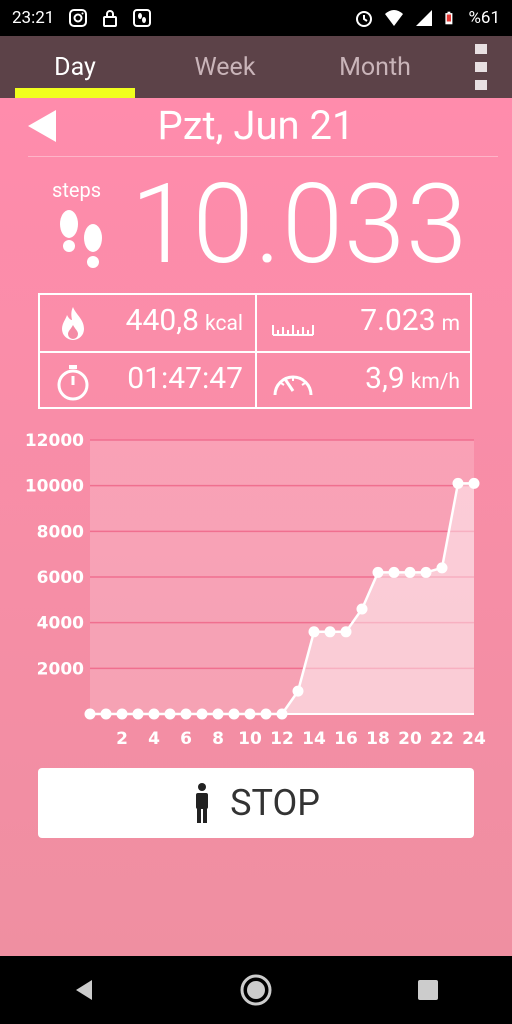 This screenshot has height=1024, width=512. I want to click on overflow-menu-icon, so click(481, 67).